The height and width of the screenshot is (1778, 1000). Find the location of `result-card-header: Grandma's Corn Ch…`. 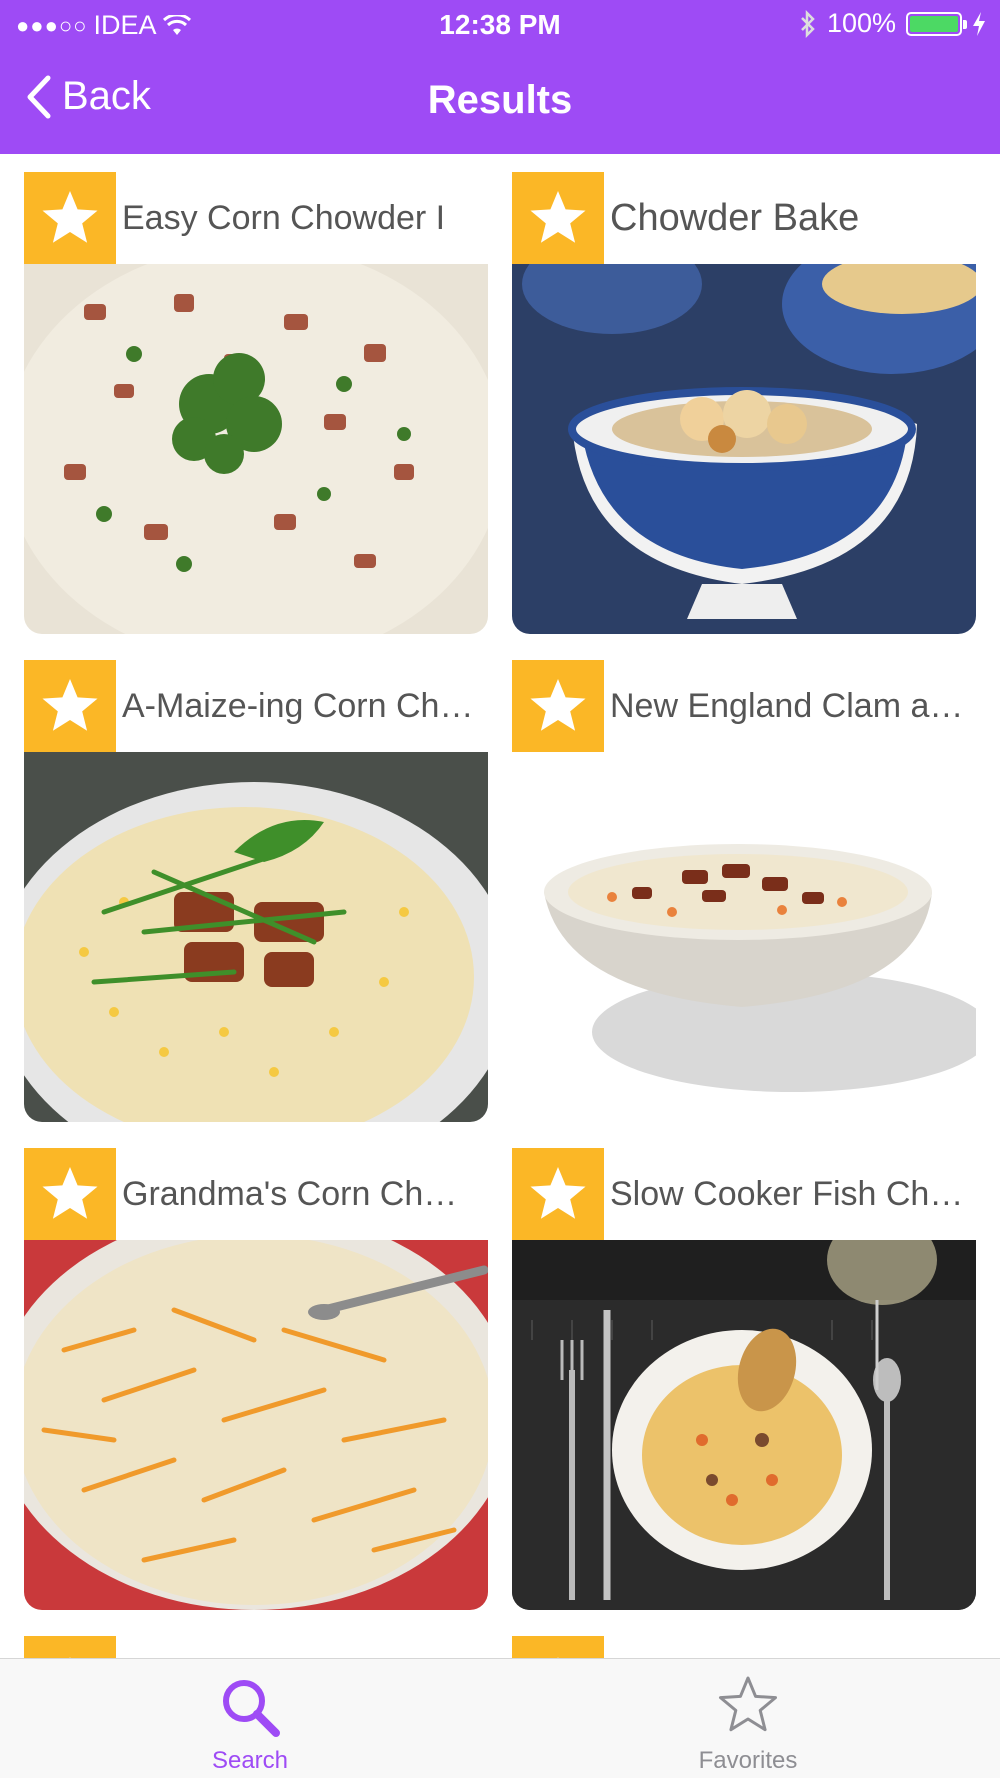

result-card-header: Grandma's Corn Ch… is located at coordinates (256, 1194).